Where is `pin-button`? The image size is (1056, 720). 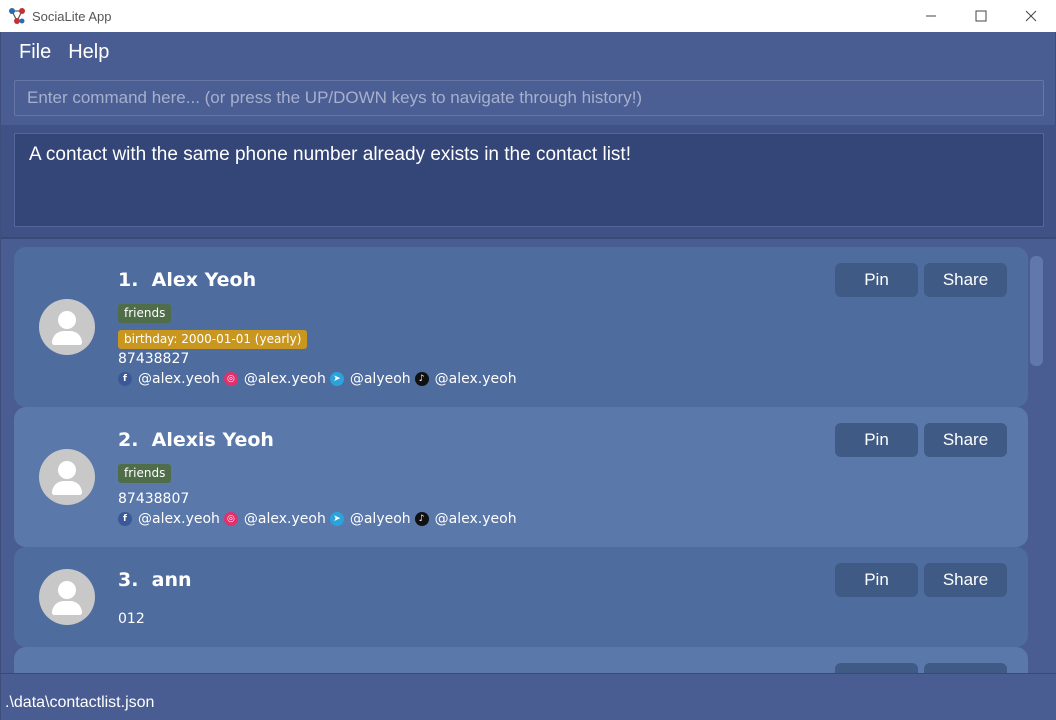
pin-button is located at coordinates (876, 668).